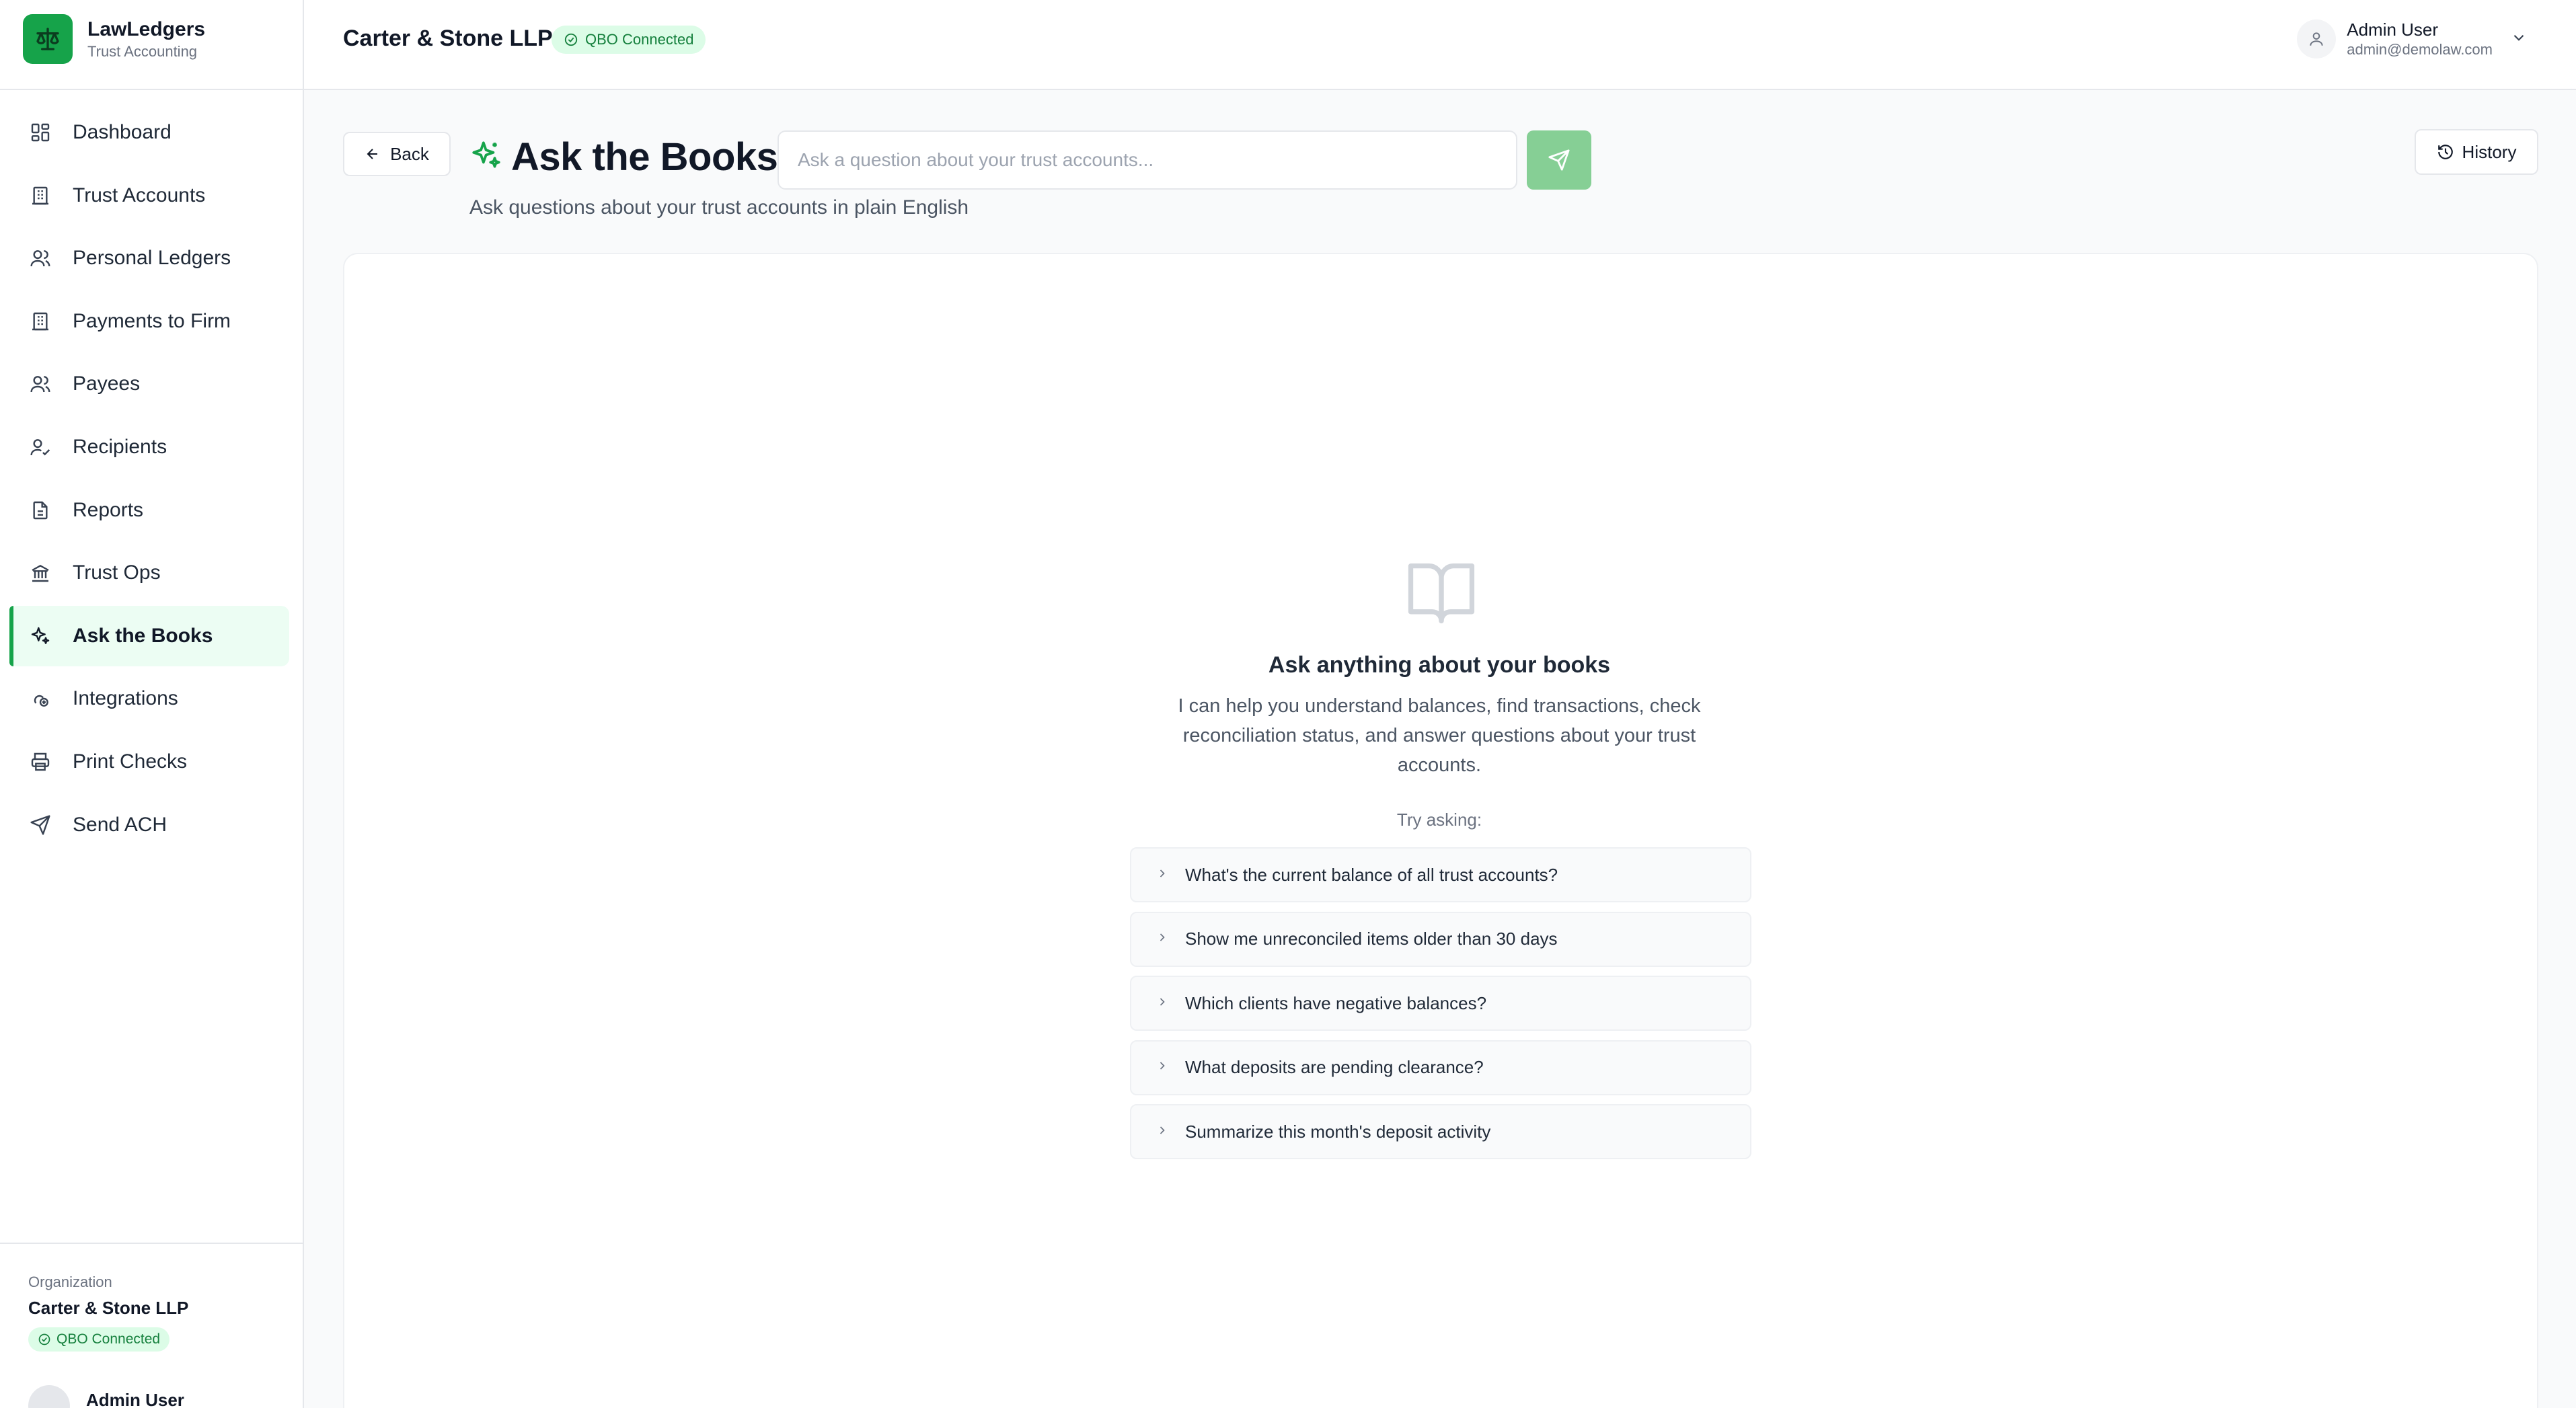 The height and width of the screenshot is (1408, 2576). Describe the element at coordinates (152, 258) in the screenshot. I see `sidebar-item-label: Personal Ledgers` at that location.